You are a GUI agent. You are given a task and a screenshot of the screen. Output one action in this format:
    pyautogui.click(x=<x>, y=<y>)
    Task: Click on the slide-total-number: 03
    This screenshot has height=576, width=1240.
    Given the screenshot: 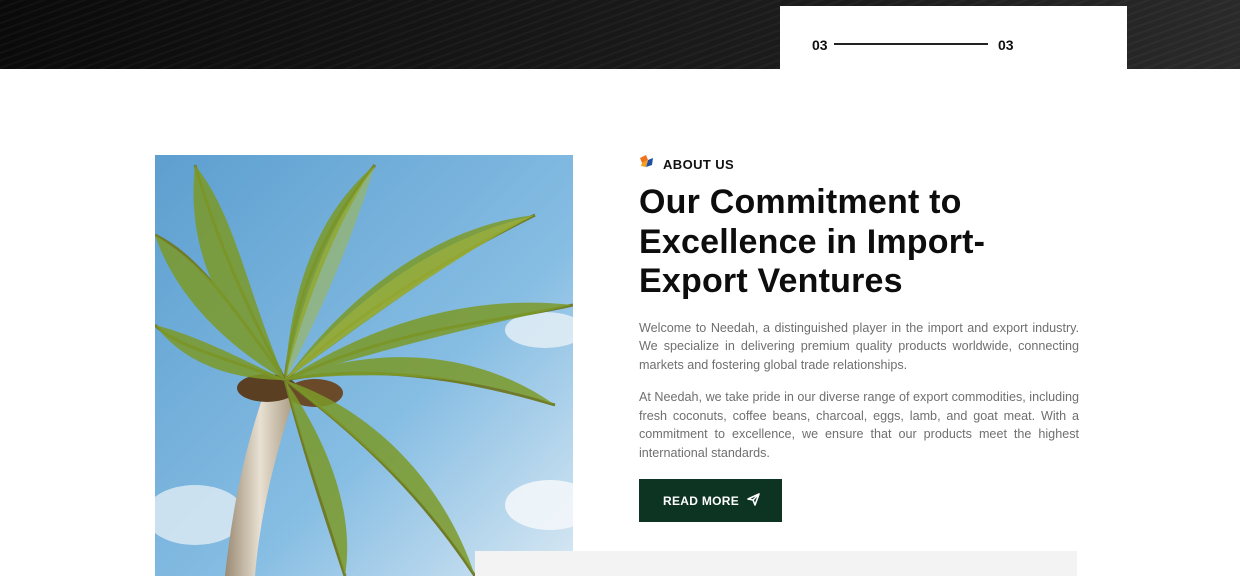 What is the action you would take?
    pyautogui.click(x=1006, y=45)
    